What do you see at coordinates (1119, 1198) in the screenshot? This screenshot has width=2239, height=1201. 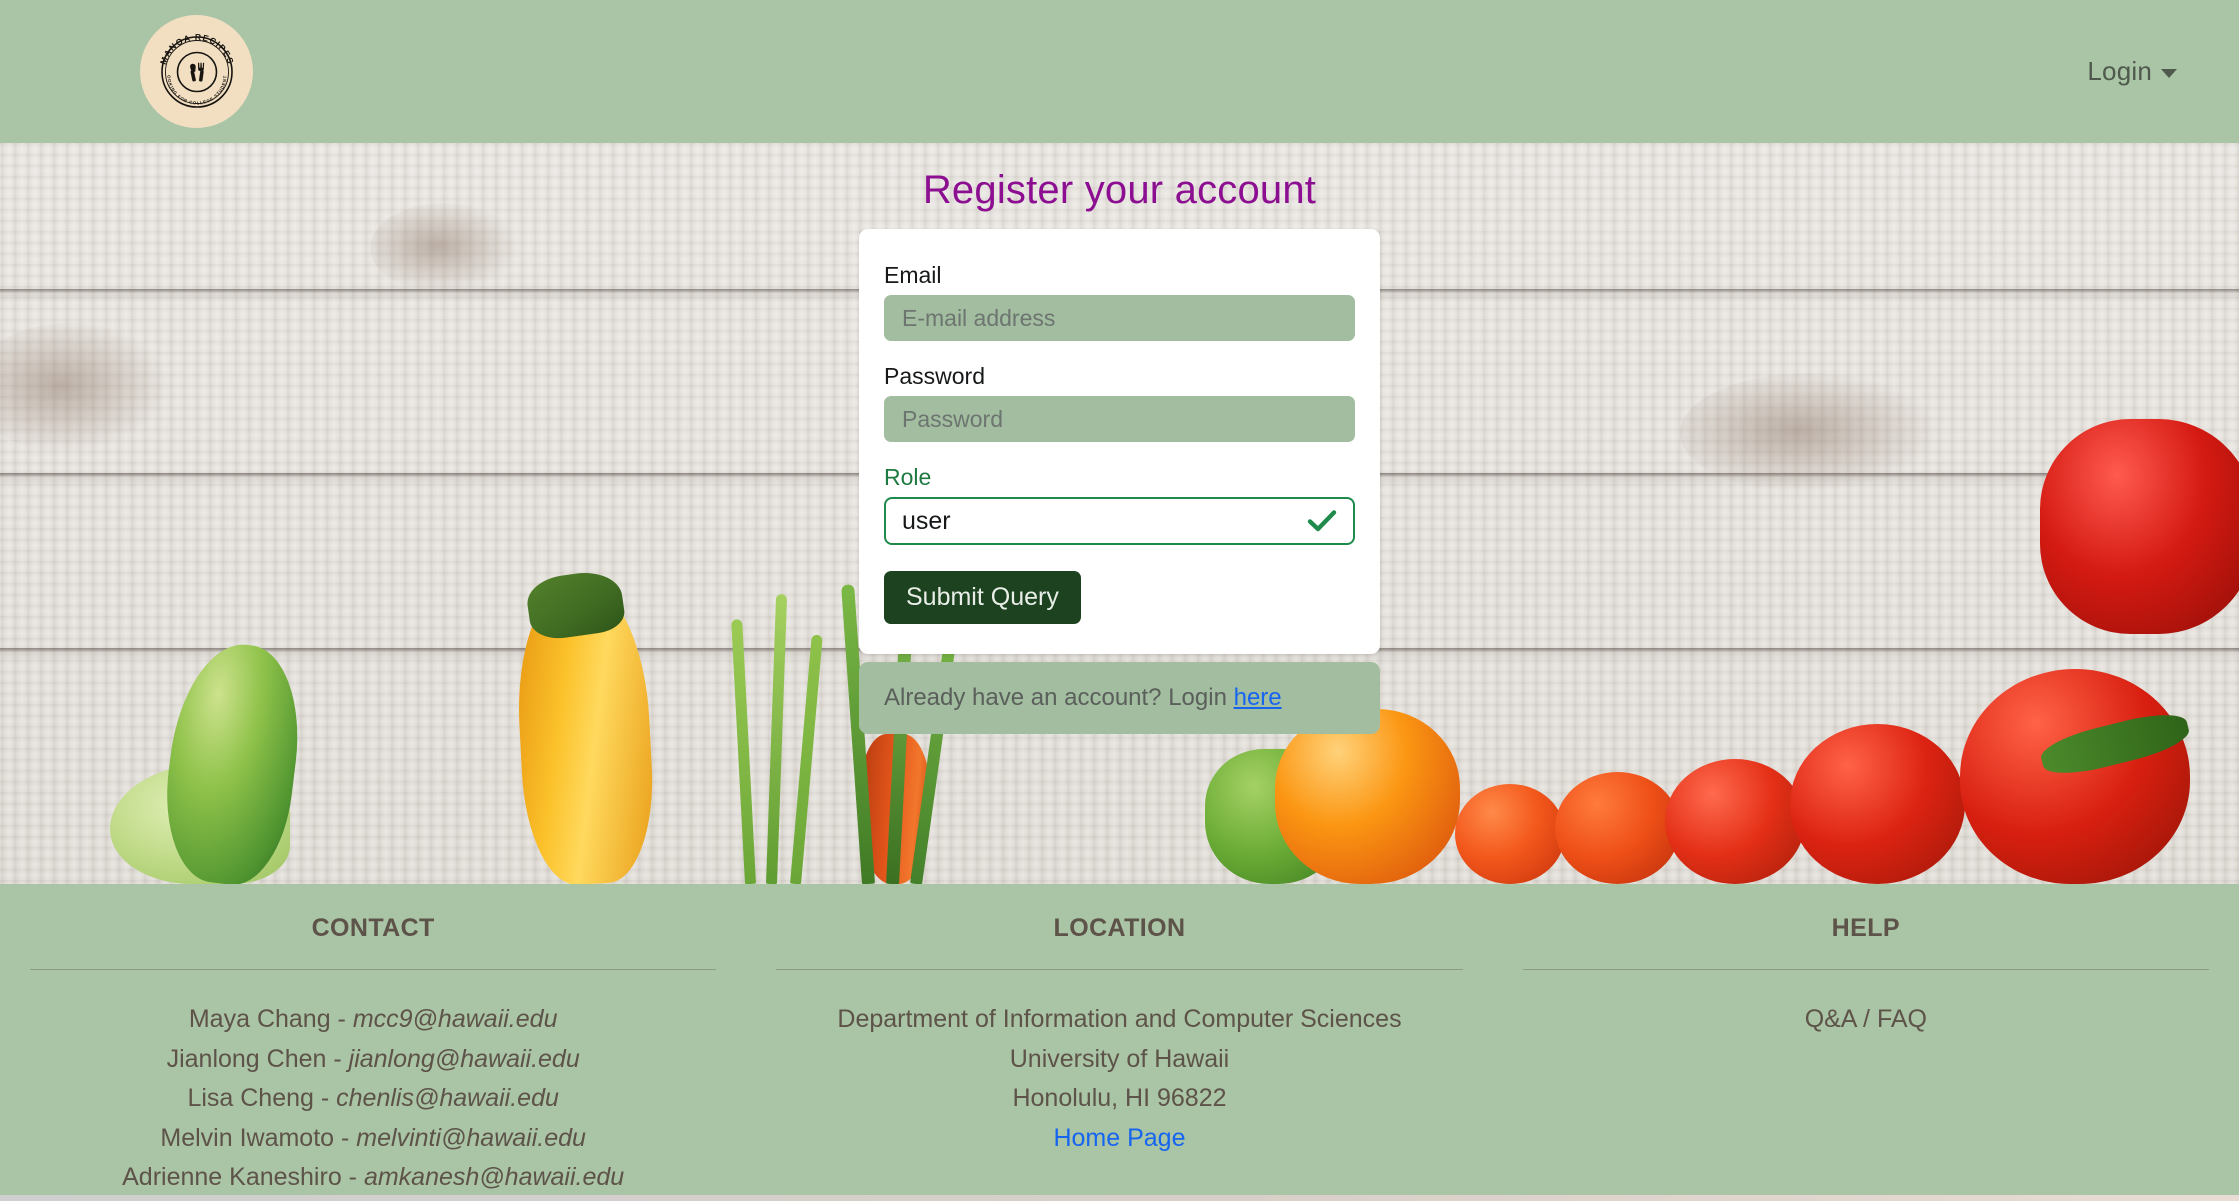 I see `page-bottom-edge` at bounding box center [1119, 1198].